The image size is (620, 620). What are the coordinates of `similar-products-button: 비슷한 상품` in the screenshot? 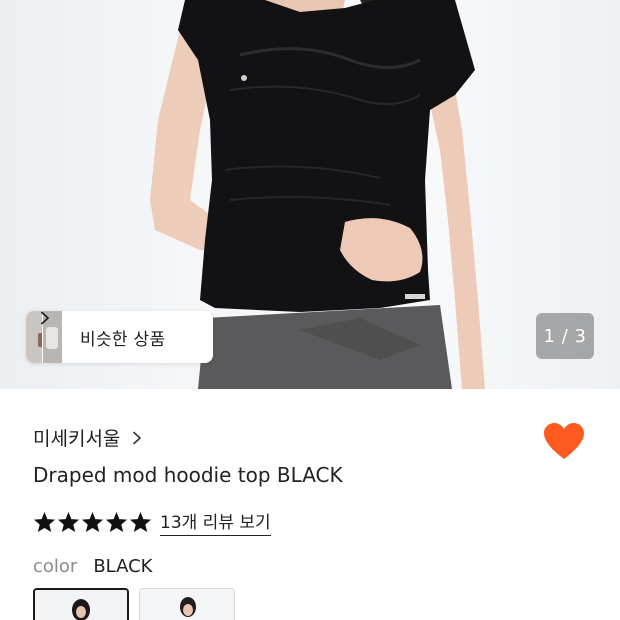 It's located at (119, 337).